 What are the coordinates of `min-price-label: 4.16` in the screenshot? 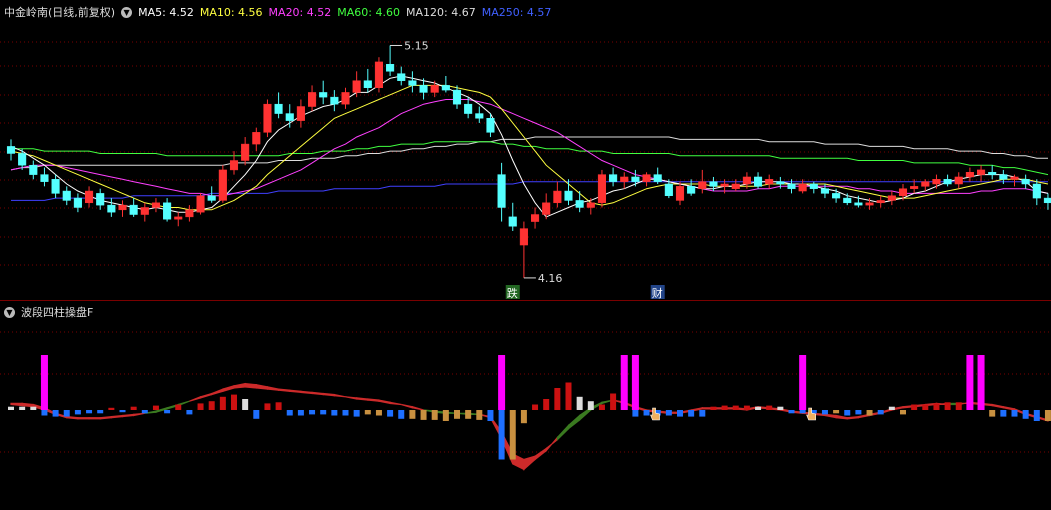 It's located at (550, 278).